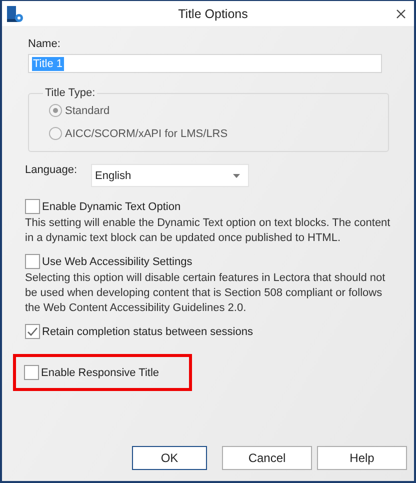 The width and height of the screenshot is (416, 483). I want to click on checkbox-label: Enable Dynamic Text Option, so click(111, 206).